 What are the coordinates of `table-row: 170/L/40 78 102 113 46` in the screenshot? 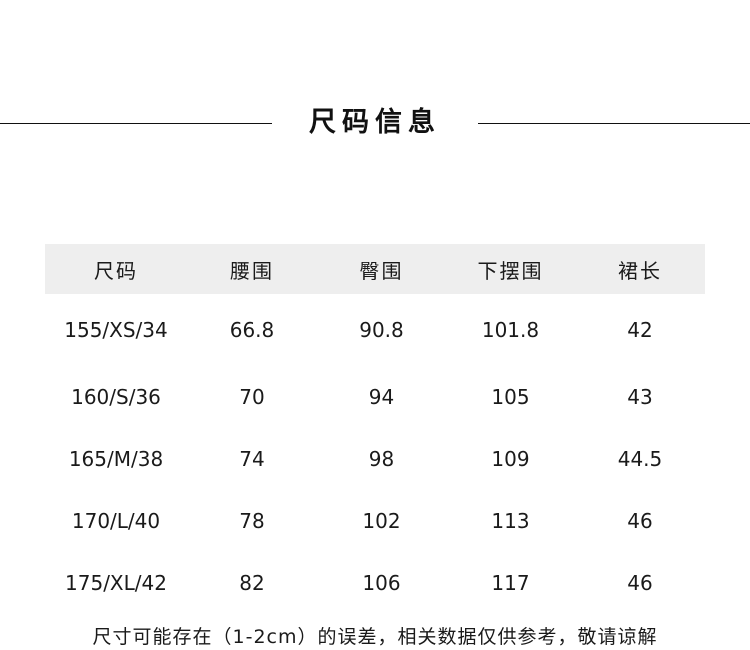 It's located at (375, 521).